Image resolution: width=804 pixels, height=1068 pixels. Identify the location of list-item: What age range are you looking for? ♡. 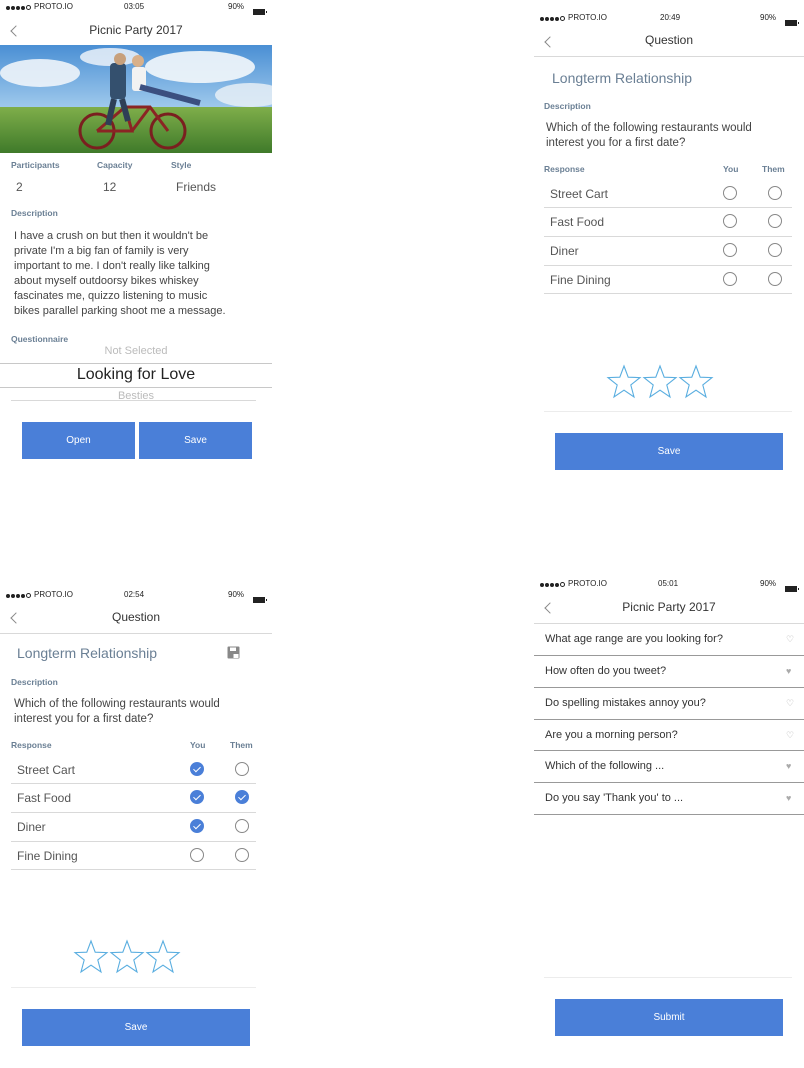
(669, 640).